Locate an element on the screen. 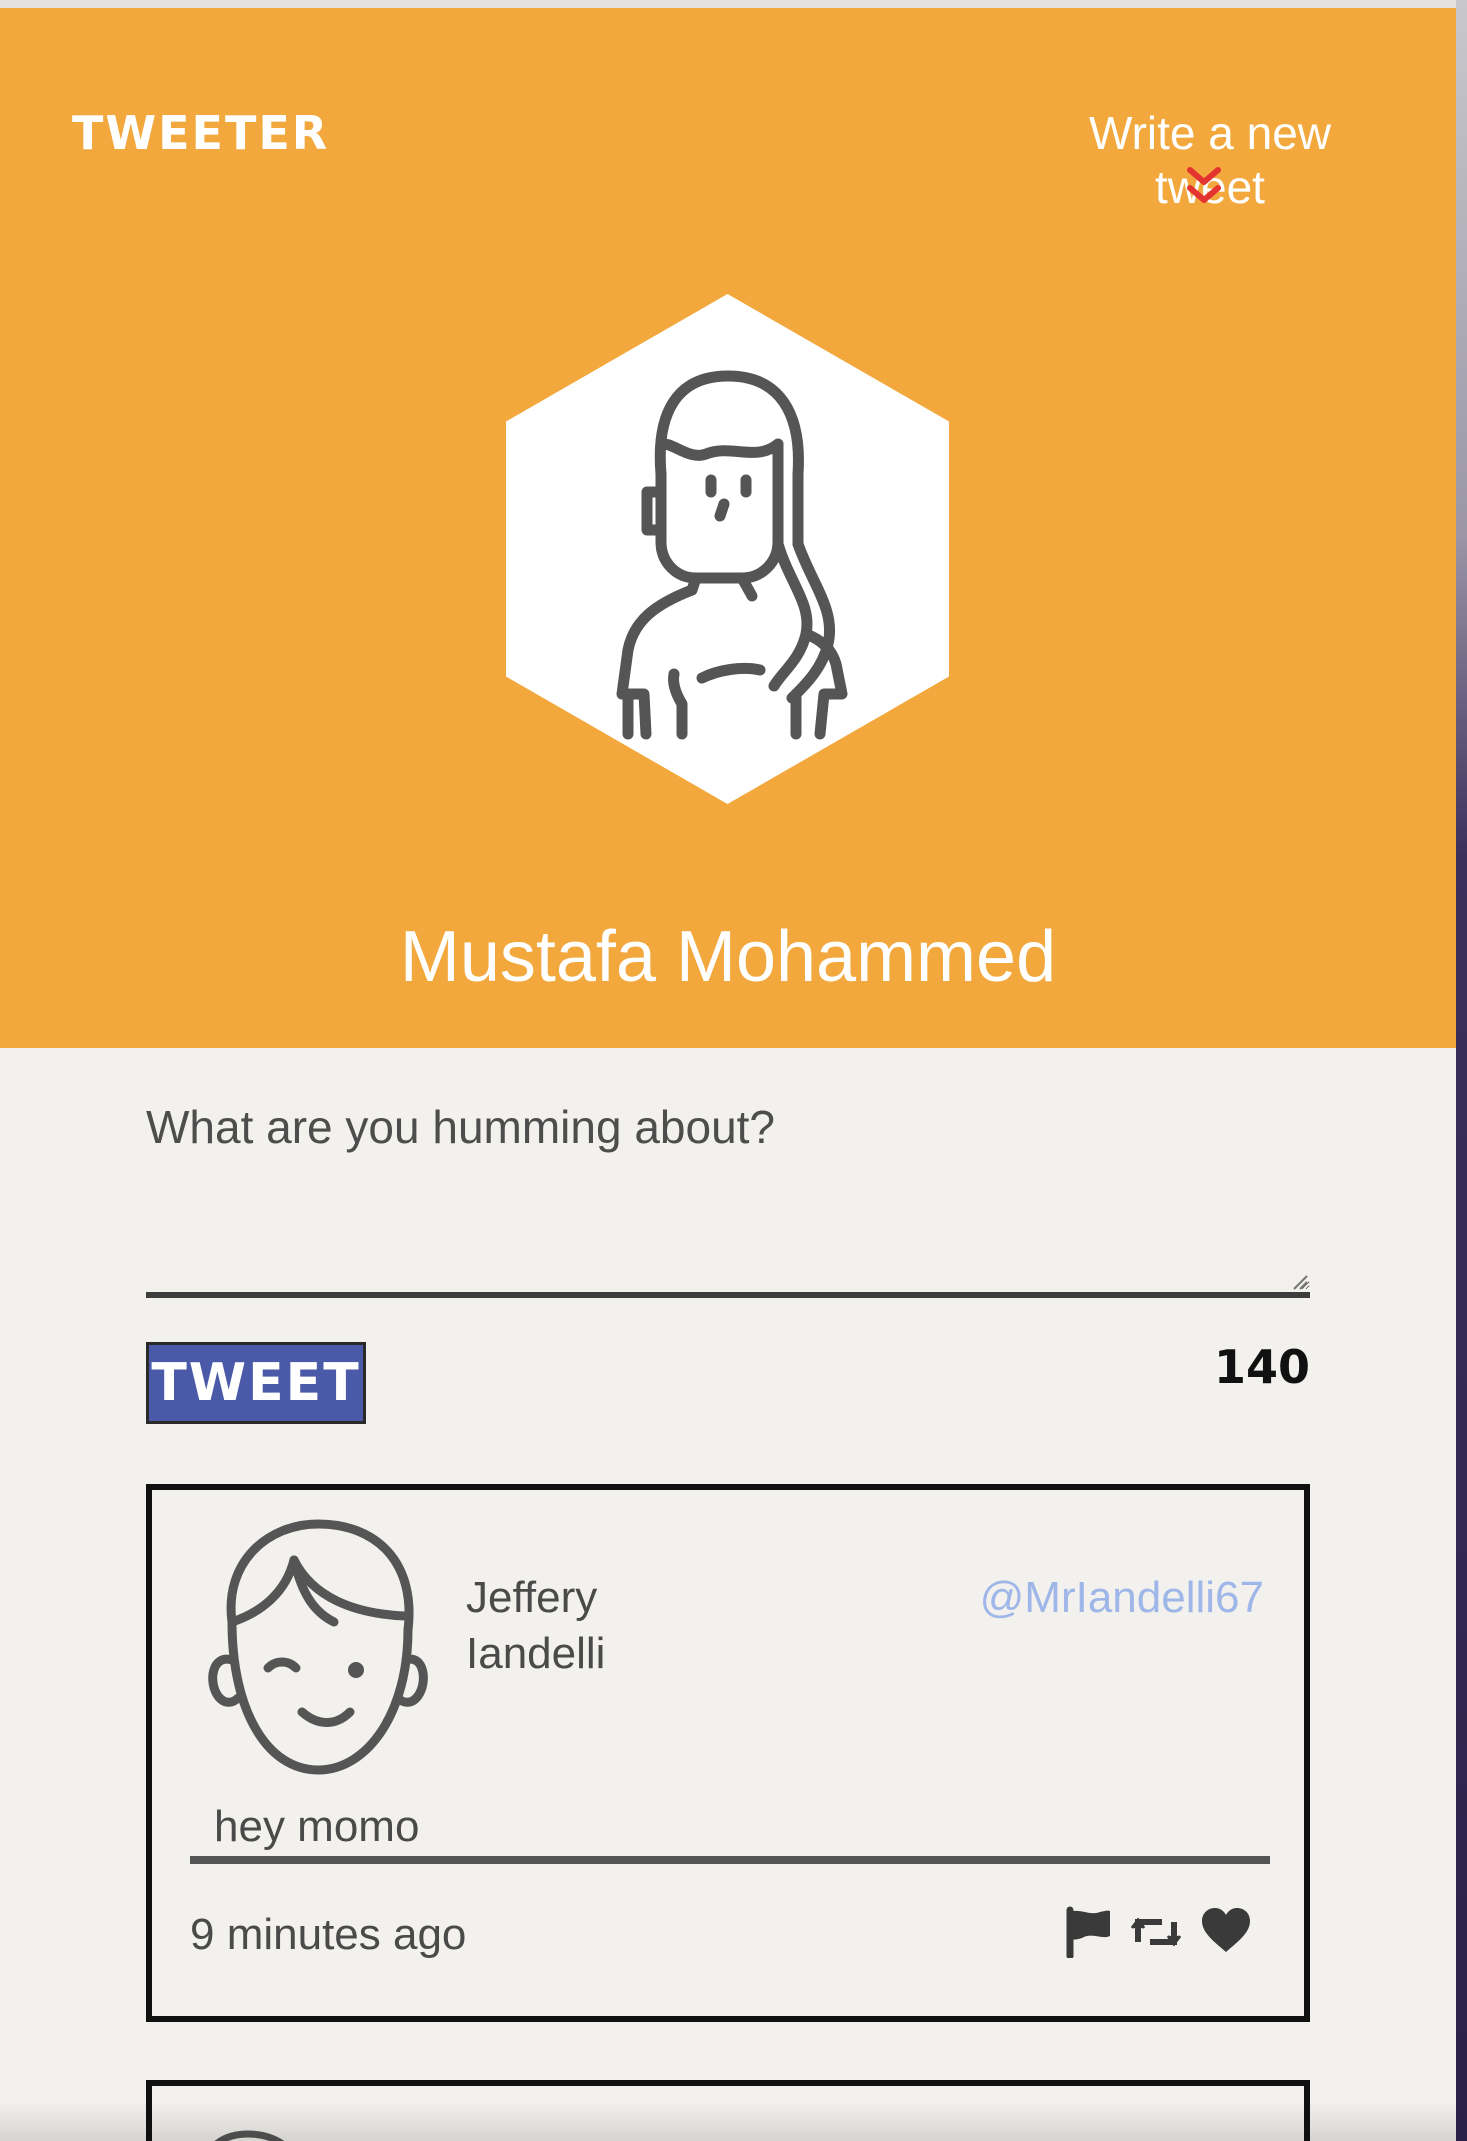 Image resolution: width=1467 pixels, height=2141 pixels. chevron-double-down-icon is located at coordinates (1204, 189).